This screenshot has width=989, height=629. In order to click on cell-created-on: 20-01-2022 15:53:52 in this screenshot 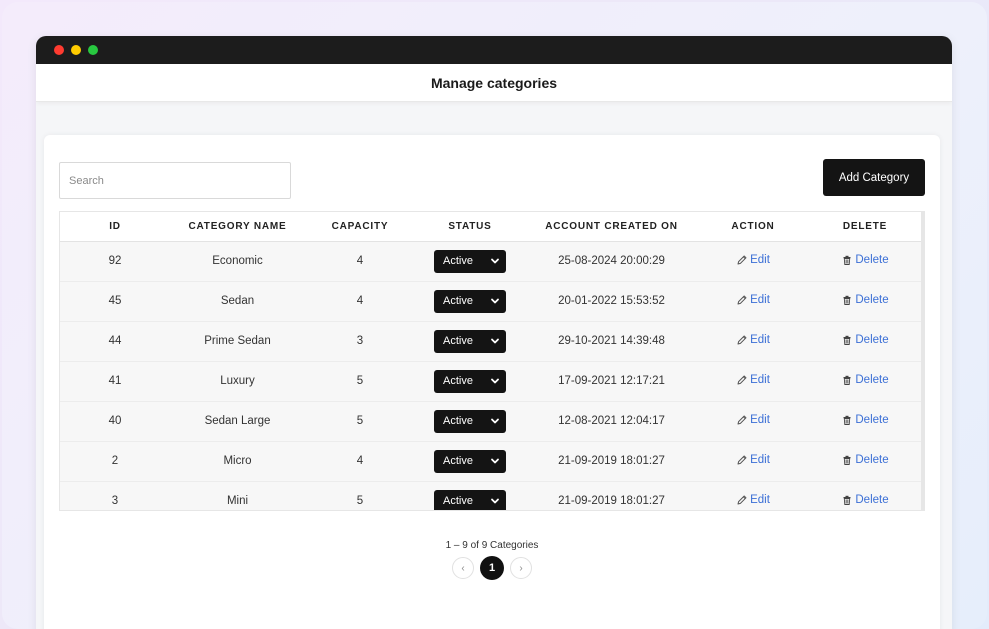, I will do `click(611, 301)`.